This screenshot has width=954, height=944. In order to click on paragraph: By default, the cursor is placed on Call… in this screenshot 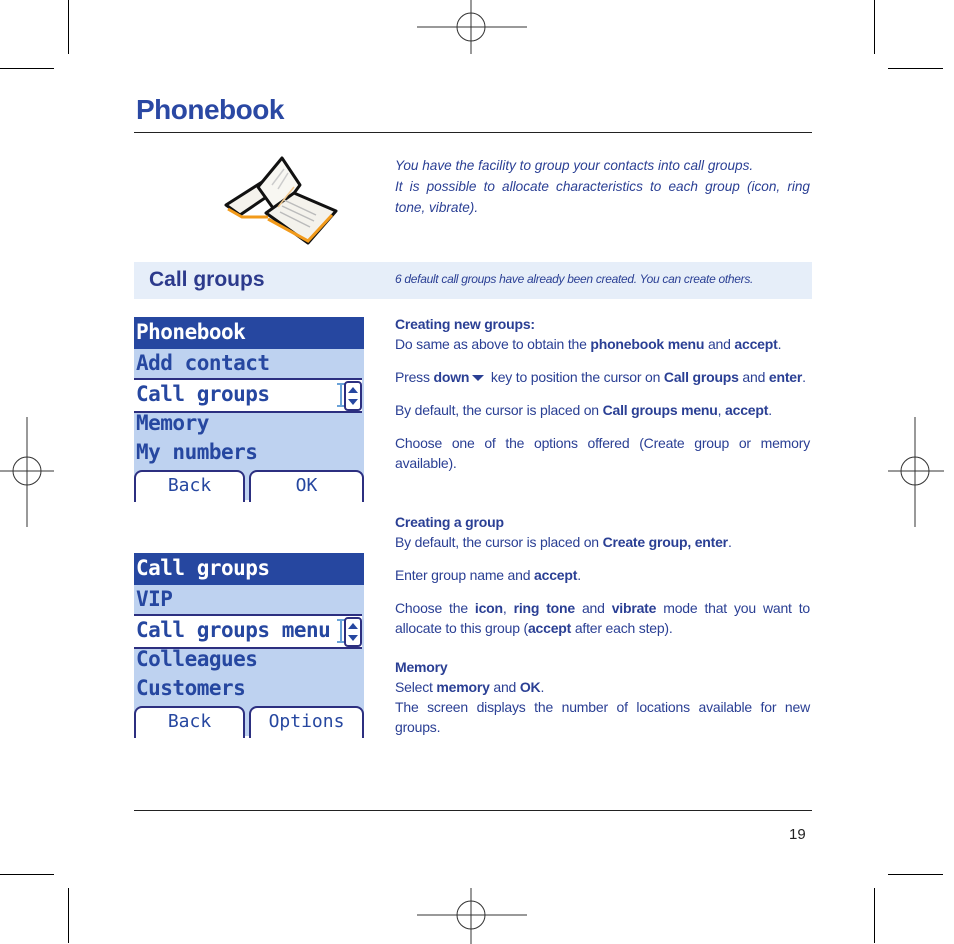, I will do `click(583, 410)`.